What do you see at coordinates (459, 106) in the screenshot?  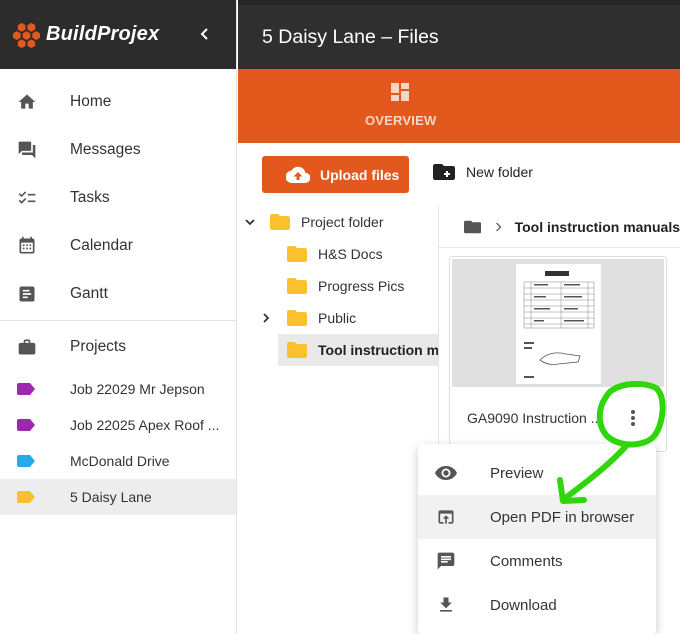 I see `section-ribbon: OVERVIEW` at bounding box center [459, 106].